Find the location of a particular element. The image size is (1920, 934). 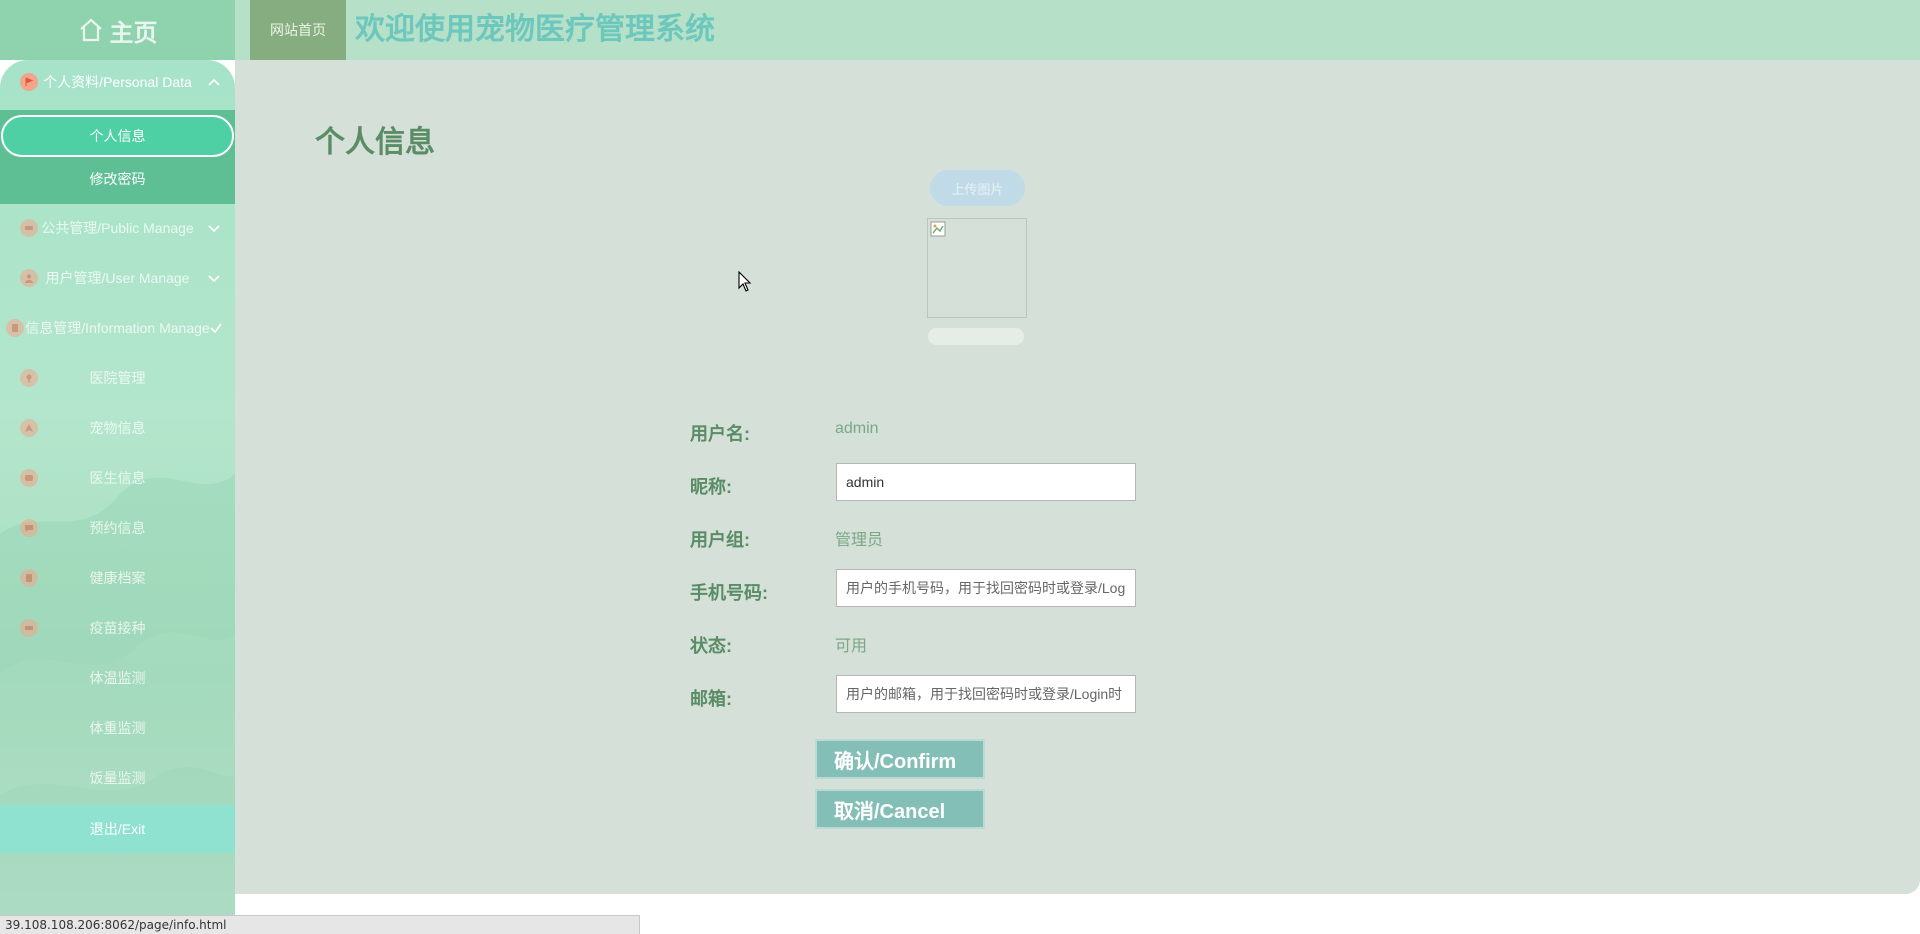

top-header: 主页 网站首页 欢迎使用宠物医疗管理系统 is located at coordinates (960, 30).